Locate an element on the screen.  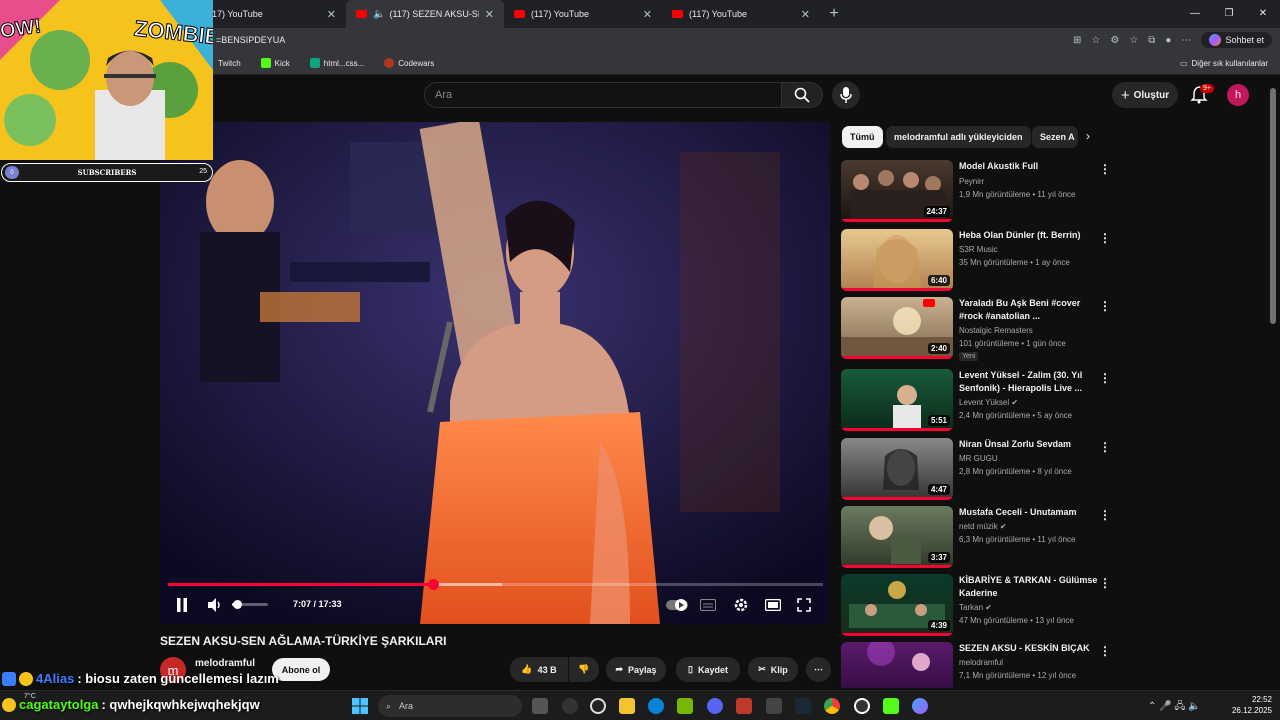
volume-knob is located at coordinates (237, 604).